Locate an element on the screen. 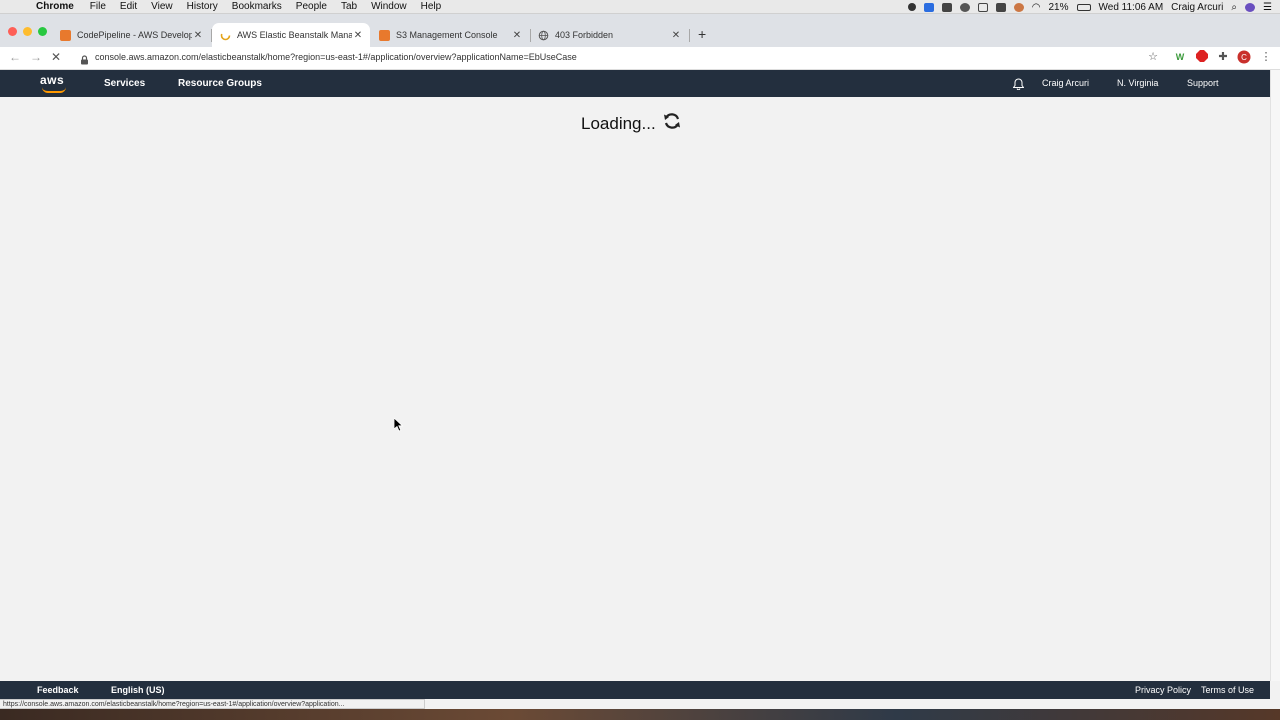 The height and width of the screenshot is (720, 1280). zoom-icon is located at coordinates (946, 7).